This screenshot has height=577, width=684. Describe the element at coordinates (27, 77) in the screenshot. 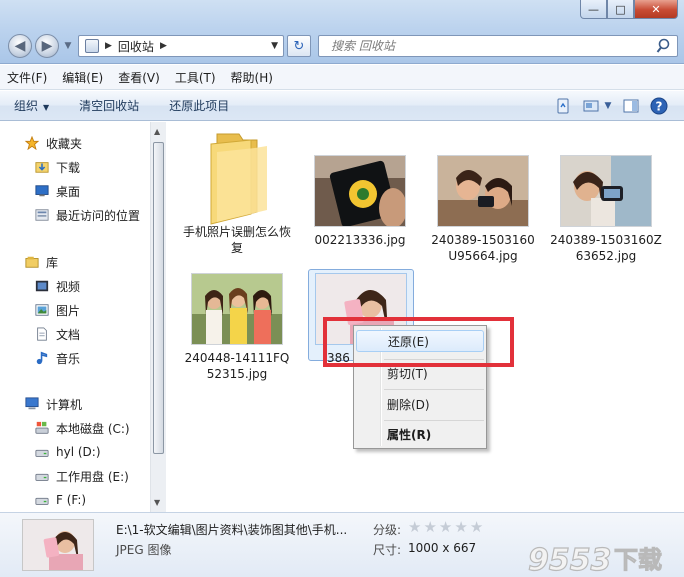

I see `menu-file: 文件(F)` at that location.